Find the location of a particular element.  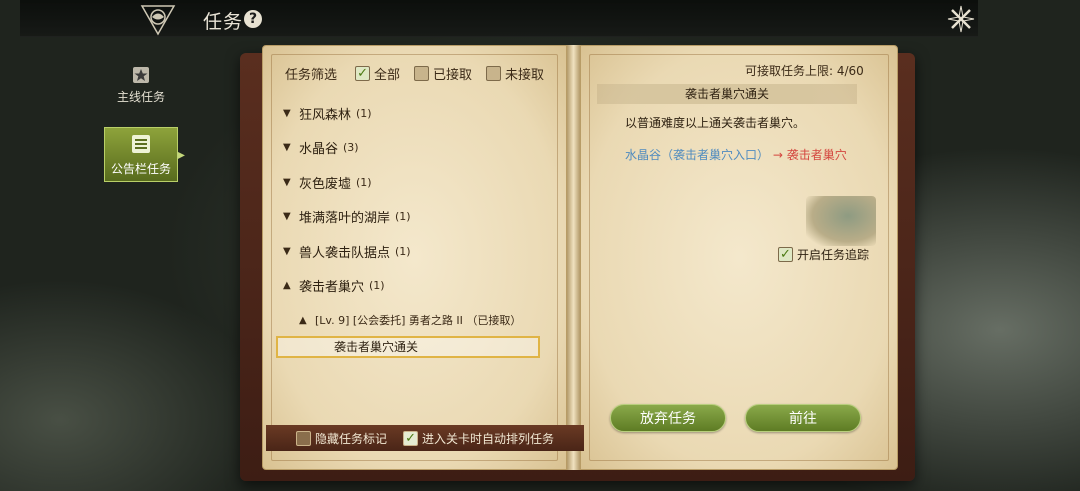

quest-group-name: 狂风森林 is located at coordinates (325, 115).